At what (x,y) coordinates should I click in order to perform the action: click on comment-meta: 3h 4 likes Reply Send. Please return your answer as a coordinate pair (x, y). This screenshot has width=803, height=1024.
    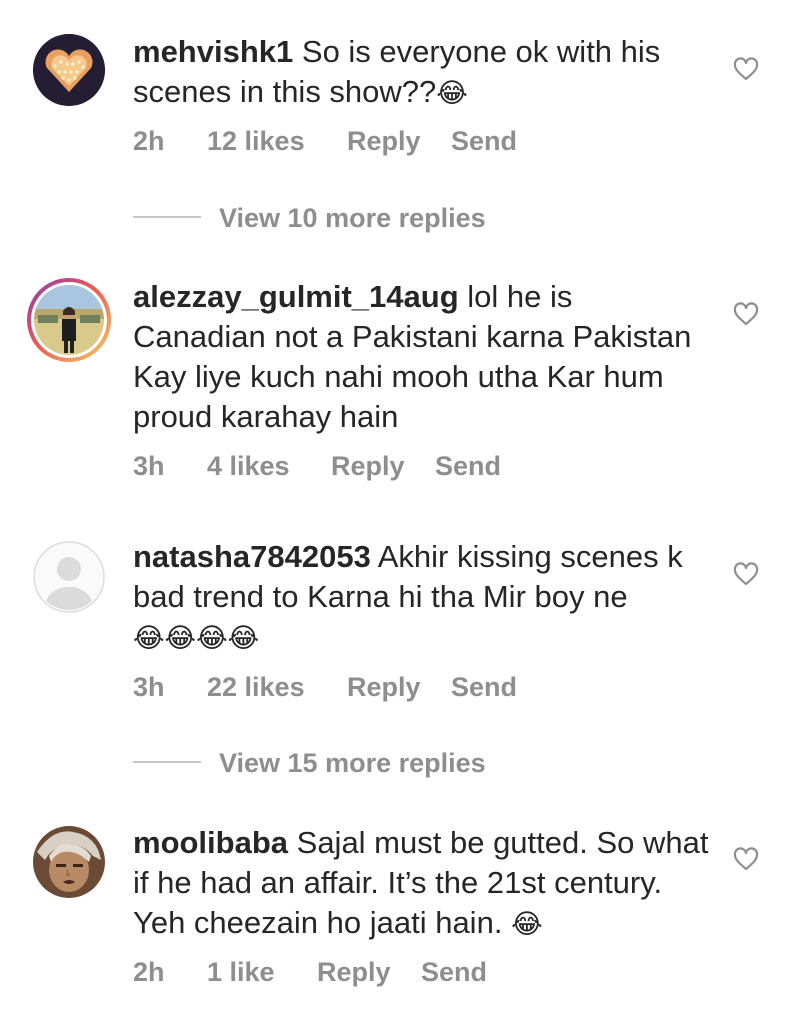
    Looking at the image, I should click on (317, 466).